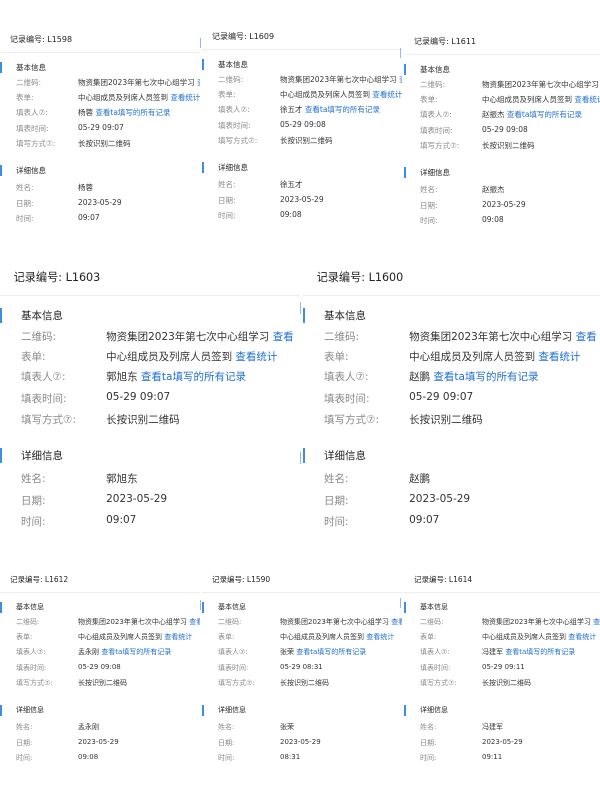 The image size is (600, 800). Describe the element at coordinates (25, 203) in the screenshot. I see `field-label-date: 日期:` at that location.